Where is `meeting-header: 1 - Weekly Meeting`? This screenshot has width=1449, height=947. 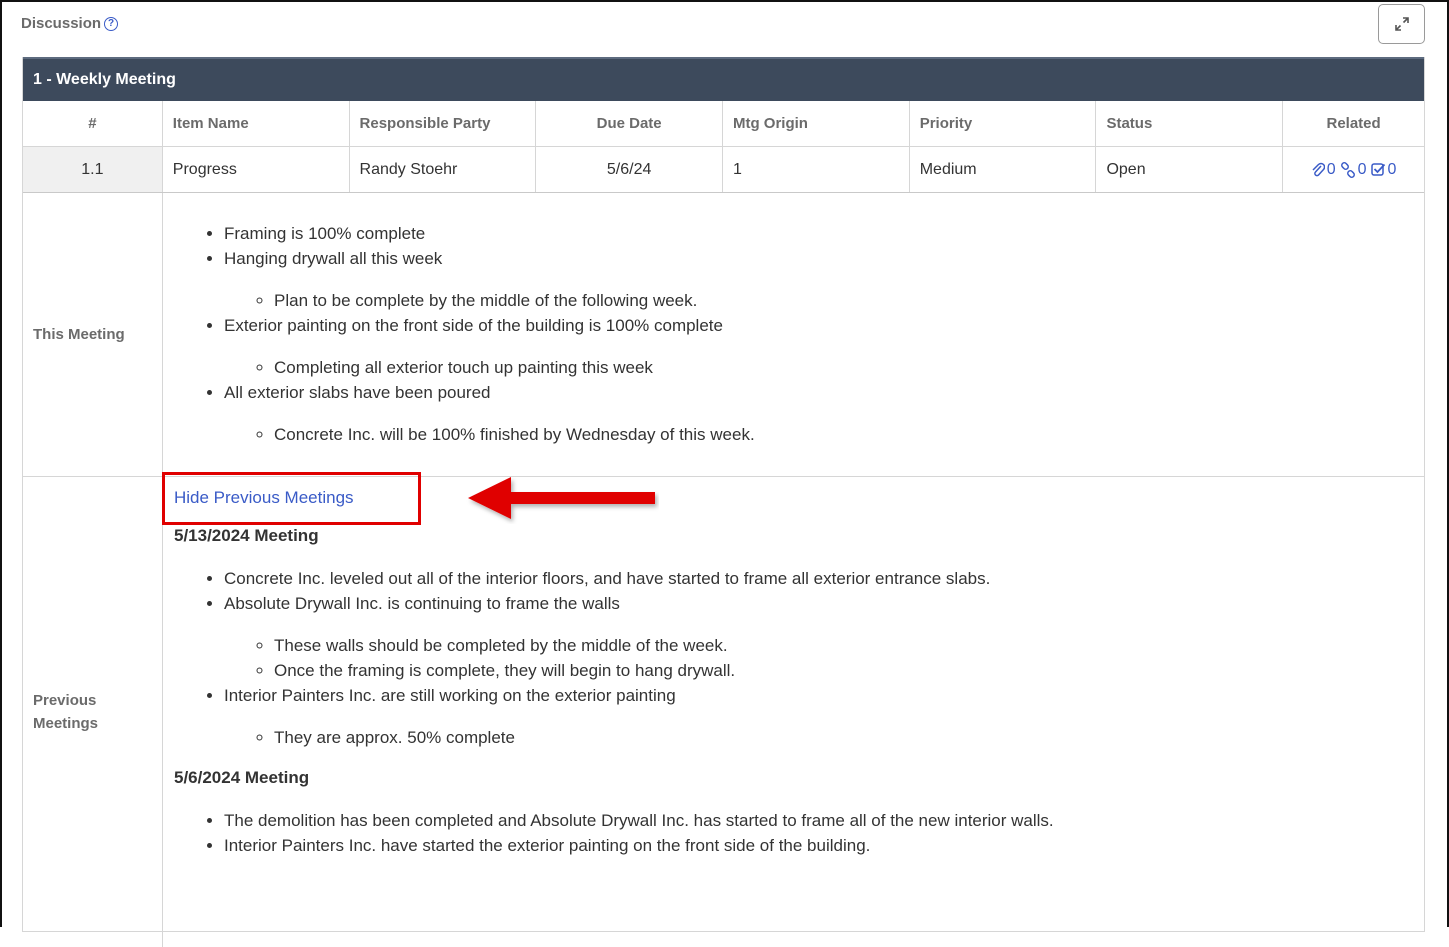 meeting-header: 1 - Weekly Meeting is located at coordinates (723, 79).